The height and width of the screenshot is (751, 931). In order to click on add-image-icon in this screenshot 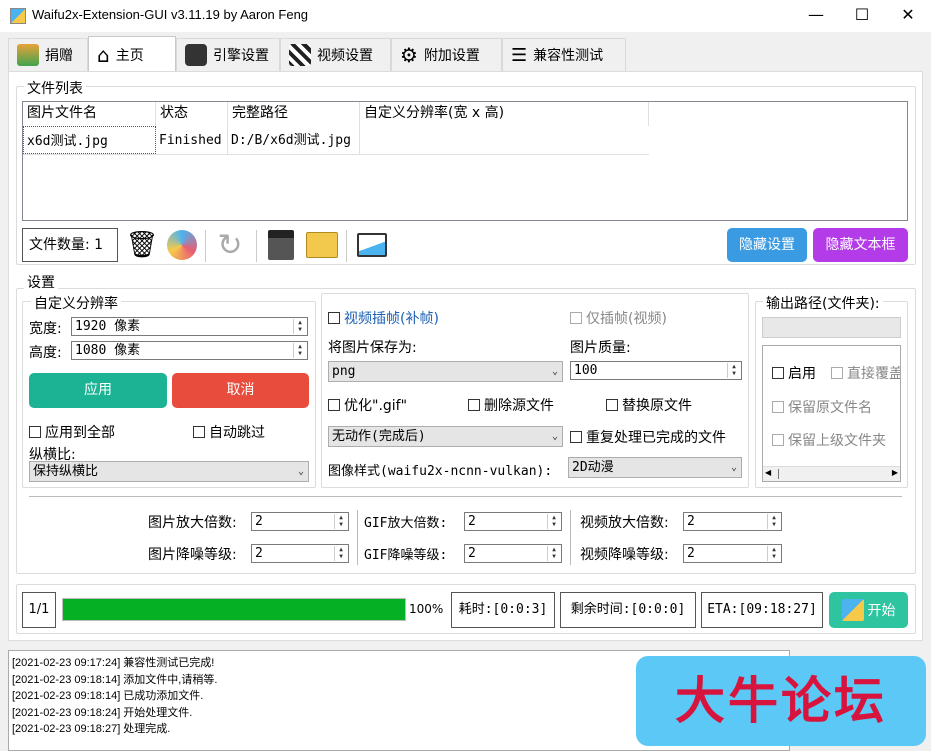, I will do `click(372, 245)`.